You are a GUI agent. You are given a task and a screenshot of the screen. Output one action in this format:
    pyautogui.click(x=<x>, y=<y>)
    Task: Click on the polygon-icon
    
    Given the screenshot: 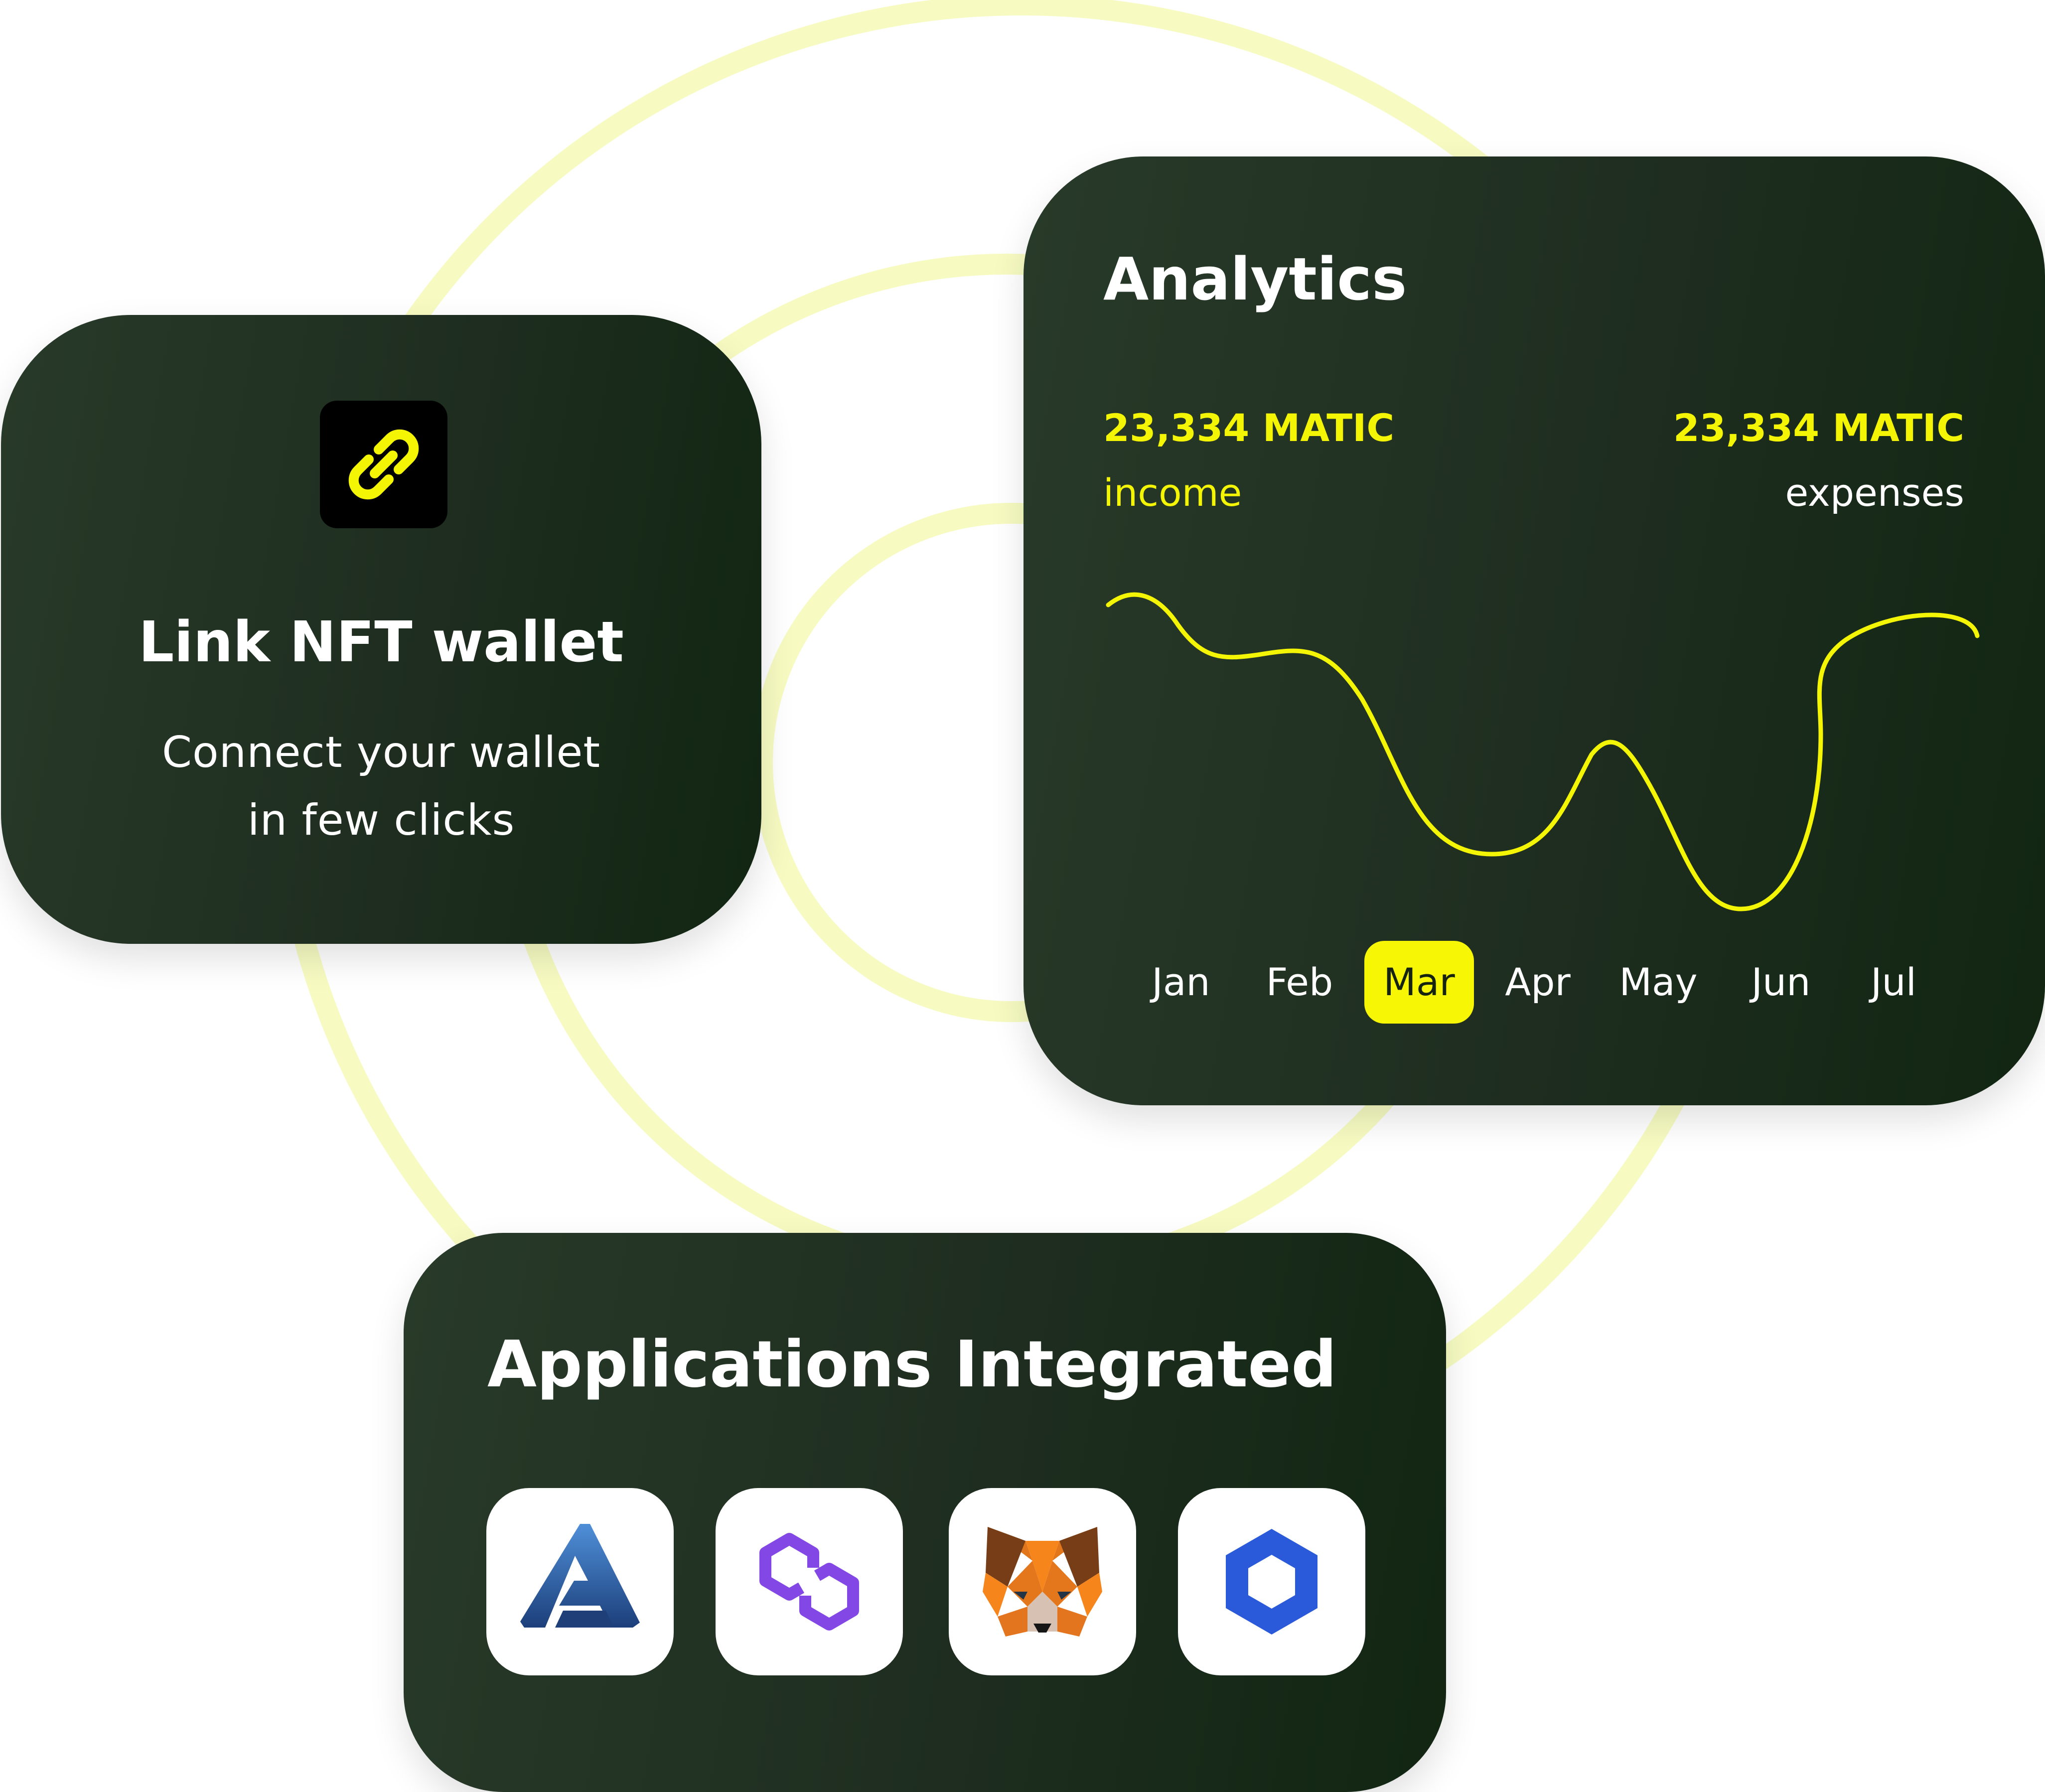 What is the action you would take?
    pyautogui.click(x=809, y=1582)
    